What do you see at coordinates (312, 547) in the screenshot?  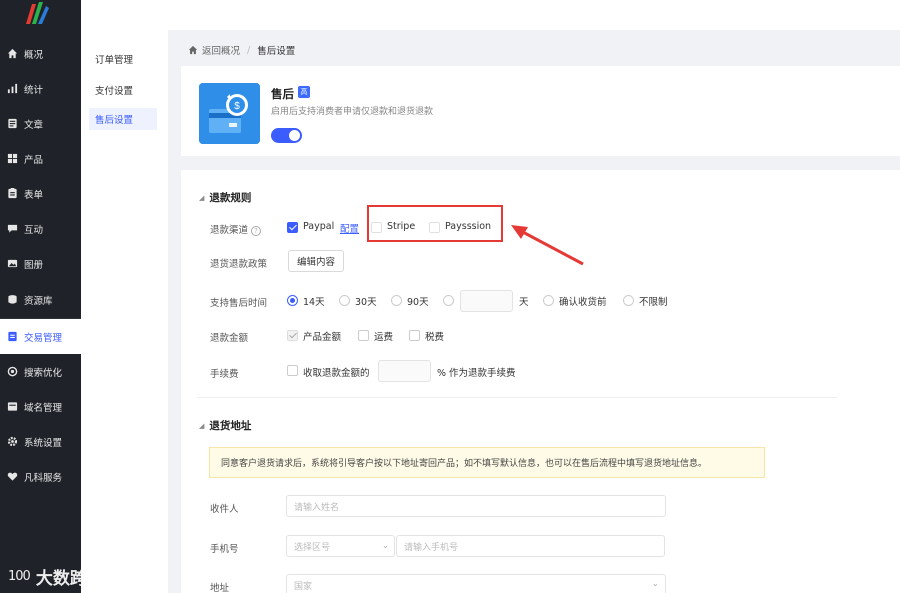 I see `input-placeholder: 选择区号` at bounding box center [312, 547].